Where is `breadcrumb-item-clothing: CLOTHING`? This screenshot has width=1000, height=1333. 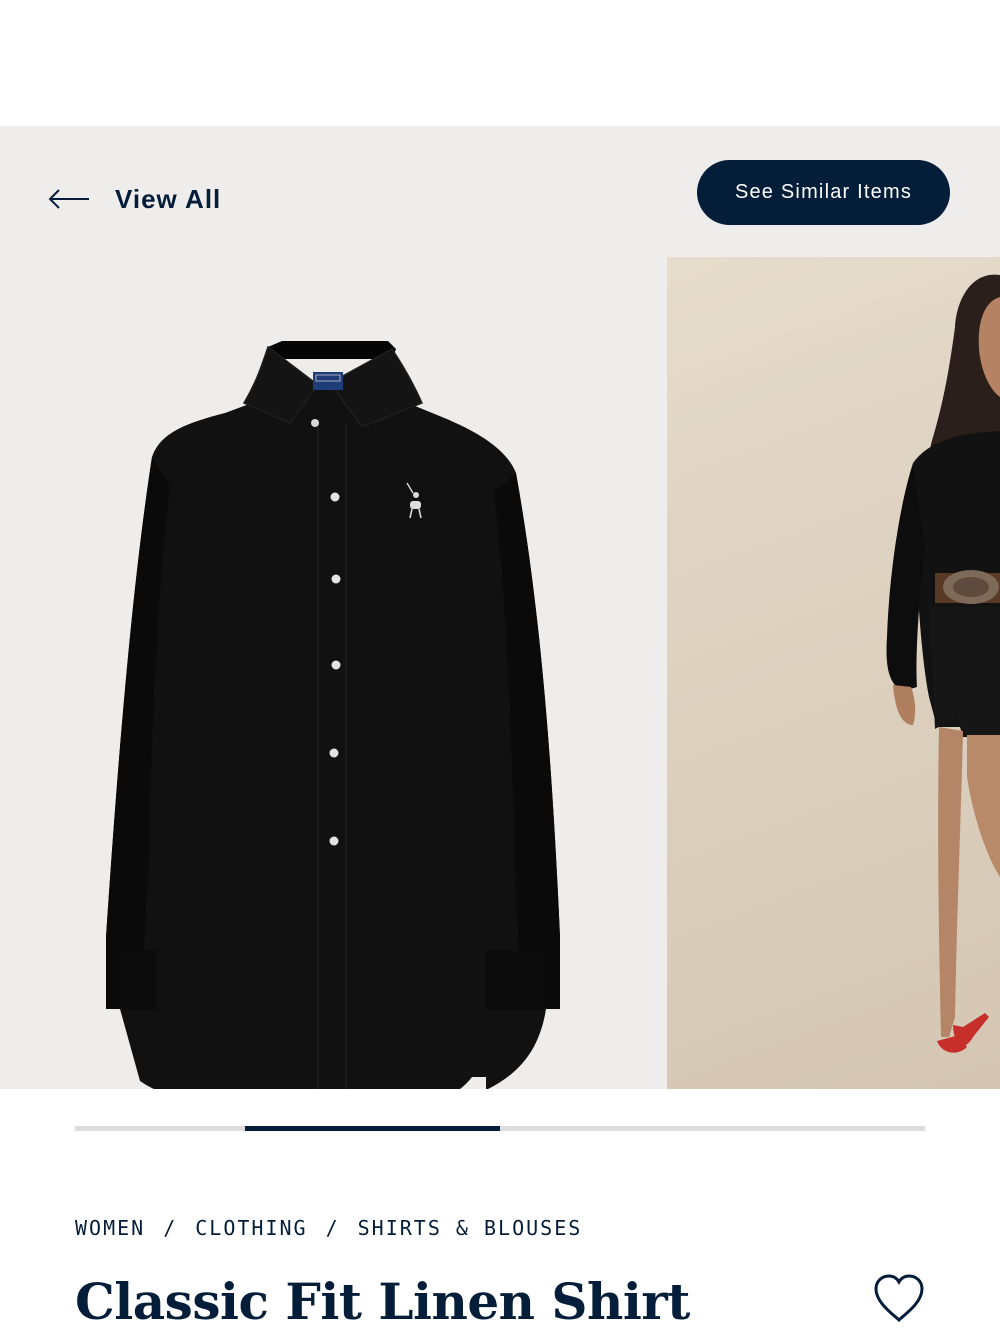 breadcrumb-item-clothing: CLOTHING is located at coordinates (251, 1228).